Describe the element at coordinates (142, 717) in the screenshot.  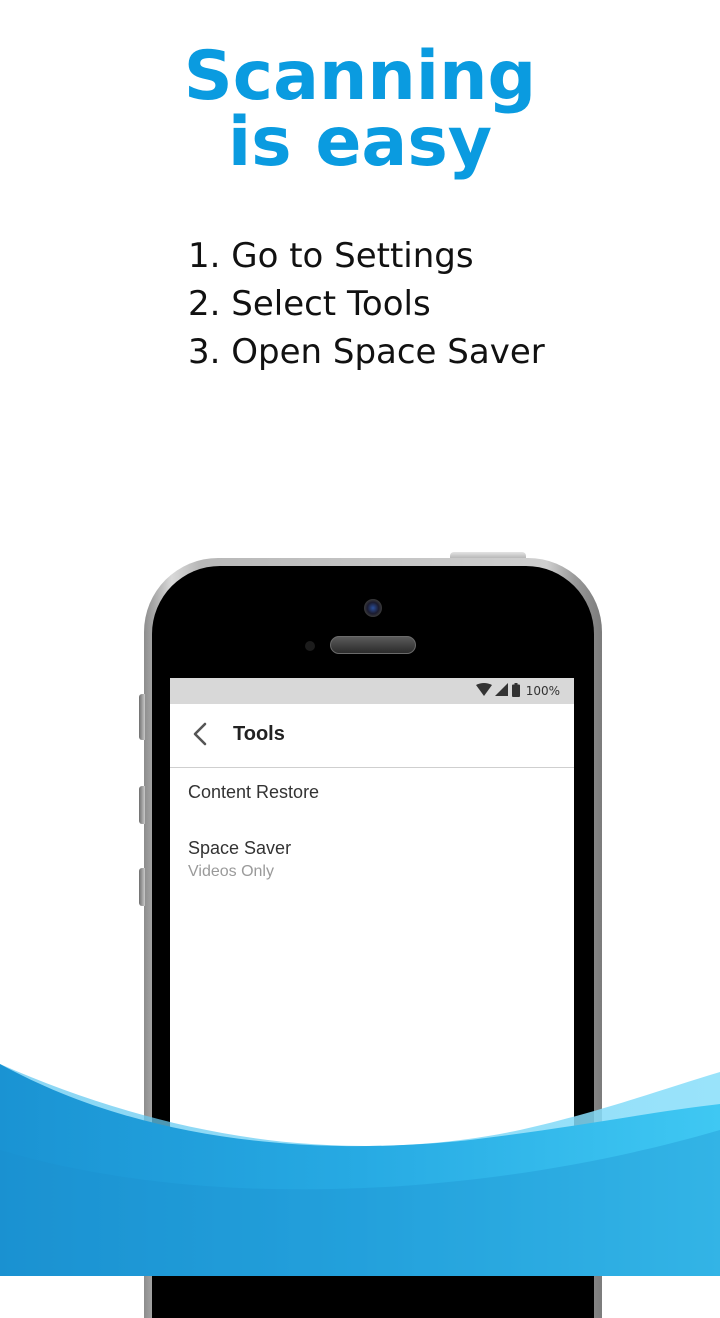
I see `phone-mute-switch` at that location.